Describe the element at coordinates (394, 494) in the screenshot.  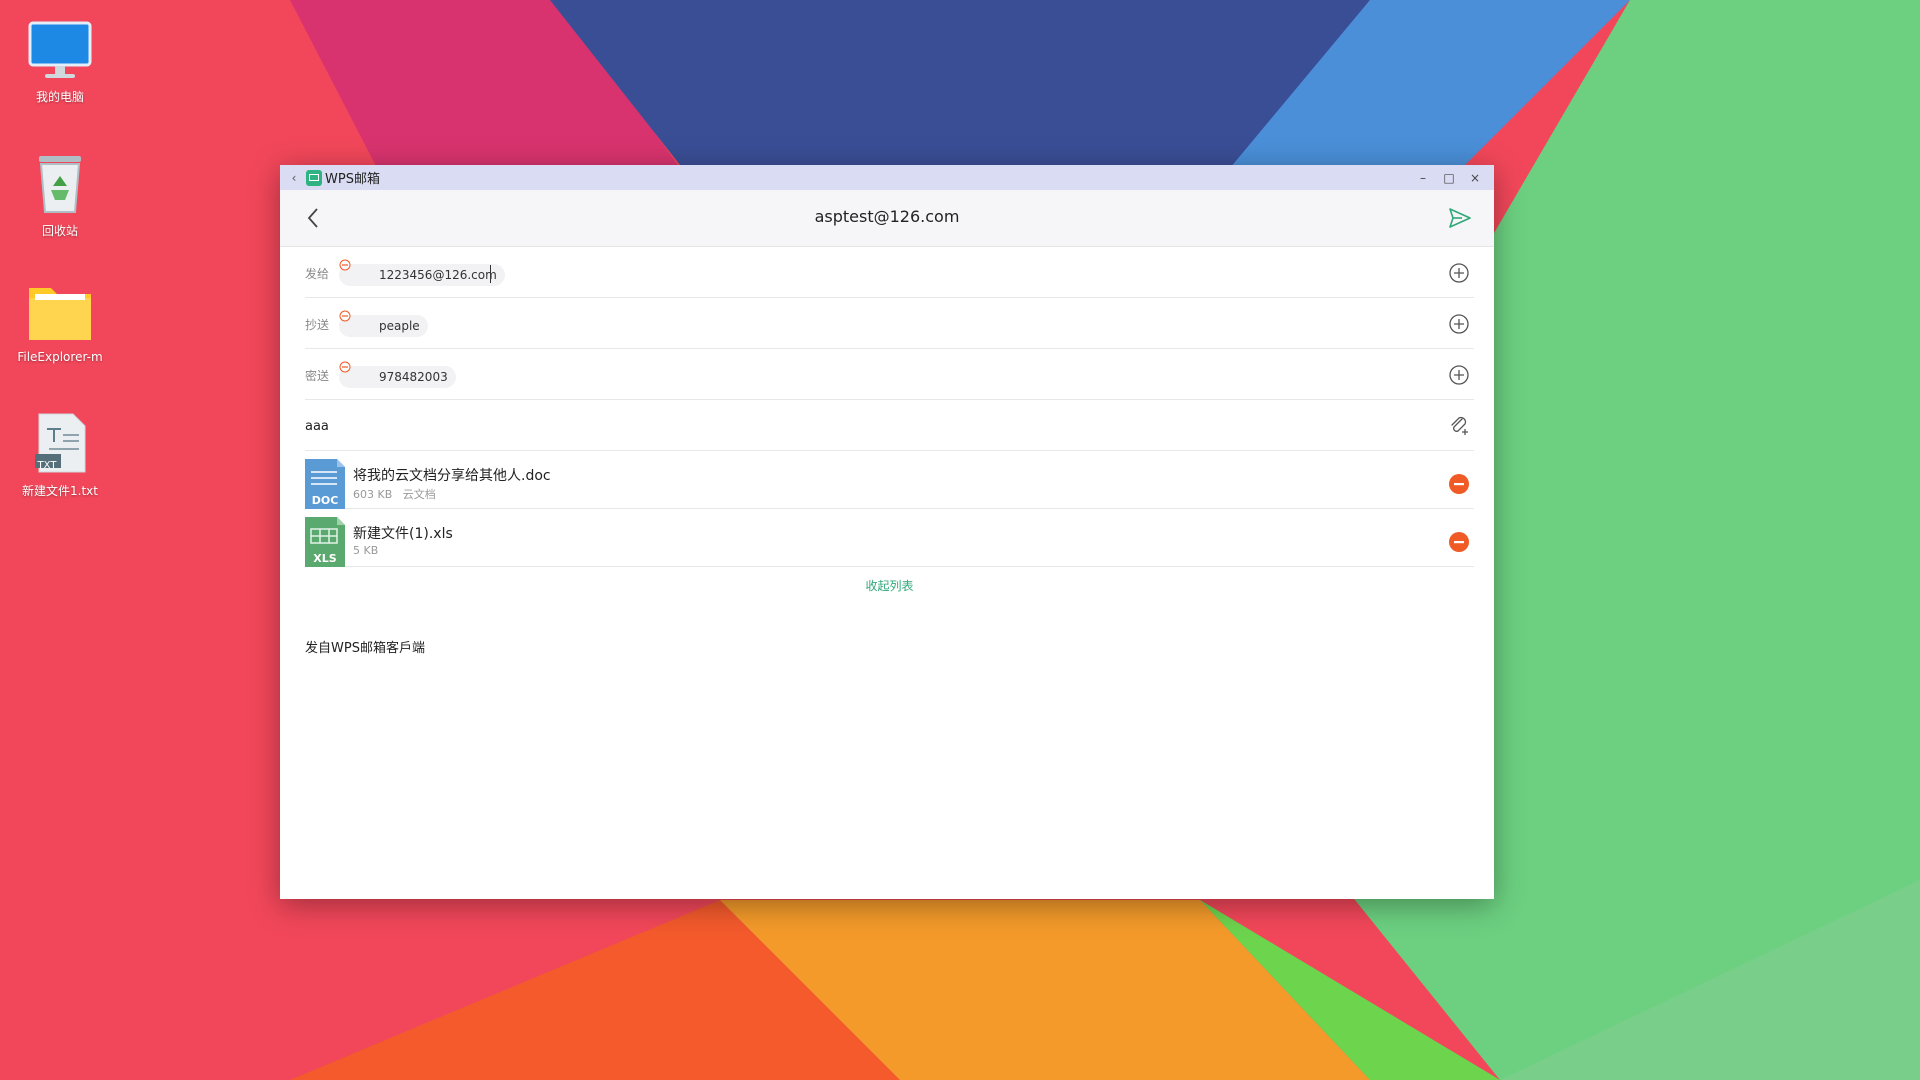
I see `attachment-meta: 603 KB 云文档` at that location.